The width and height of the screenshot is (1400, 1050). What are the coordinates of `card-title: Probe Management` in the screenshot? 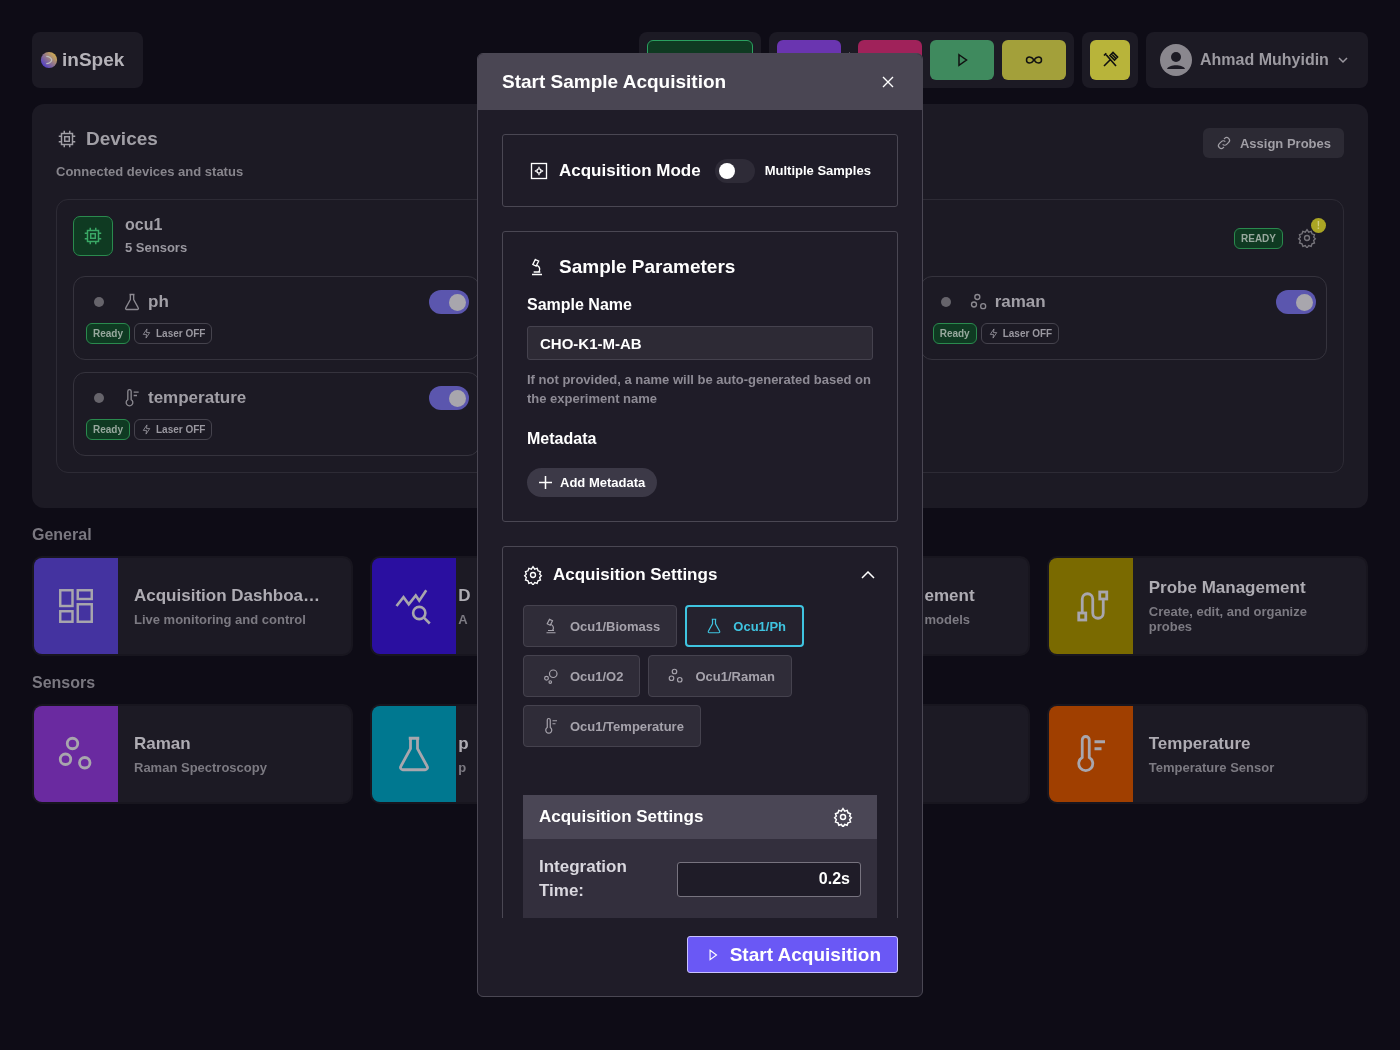 It's located at (1227, 588).